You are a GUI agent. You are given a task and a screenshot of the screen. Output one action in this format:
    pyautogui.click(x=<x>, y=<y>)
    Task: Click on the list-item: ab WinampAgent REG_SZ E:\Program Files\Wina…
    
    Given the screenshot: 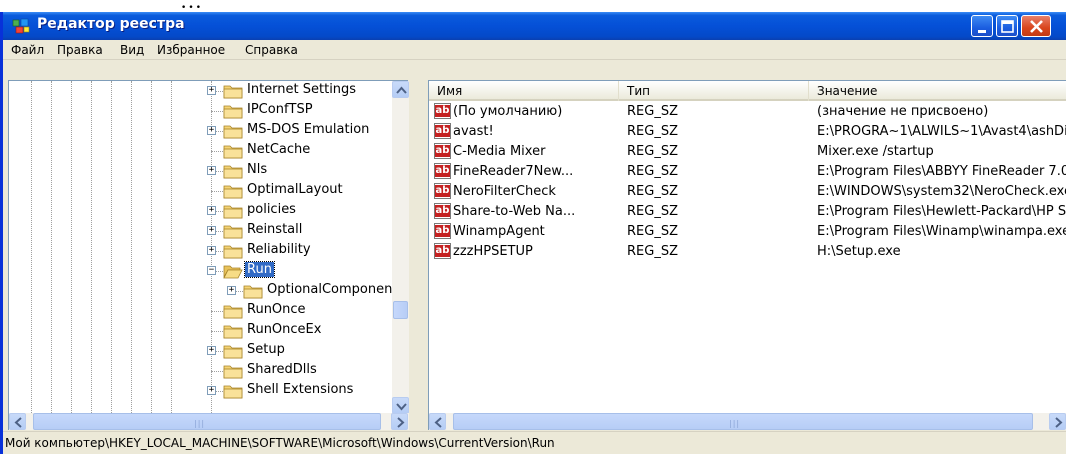 What is the action you would take?
    pyautogui.click(x=747, y=232)
    